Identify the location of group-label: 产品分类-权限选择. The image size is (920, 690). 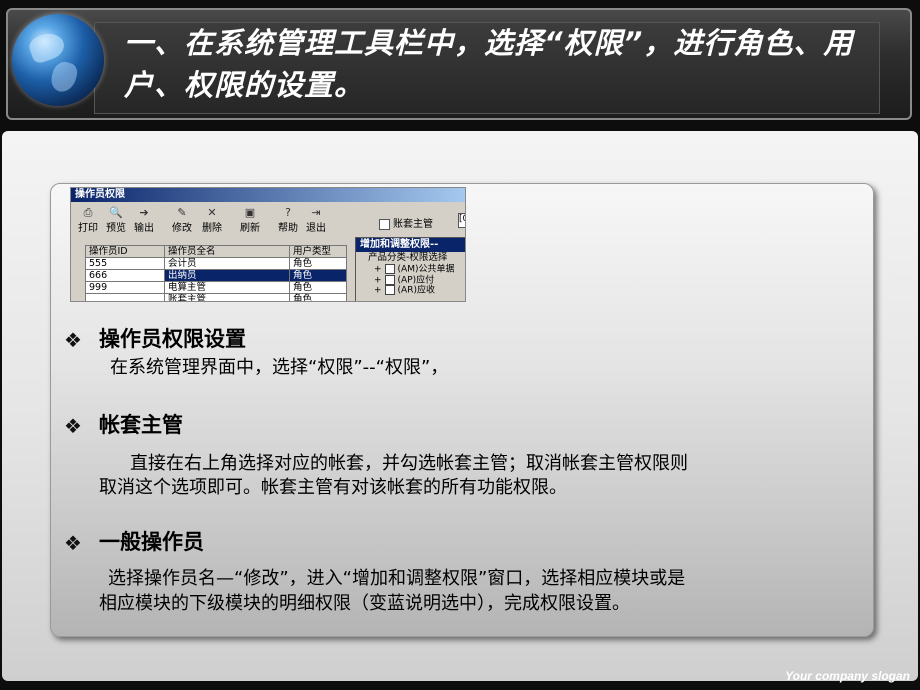
(408, 257).